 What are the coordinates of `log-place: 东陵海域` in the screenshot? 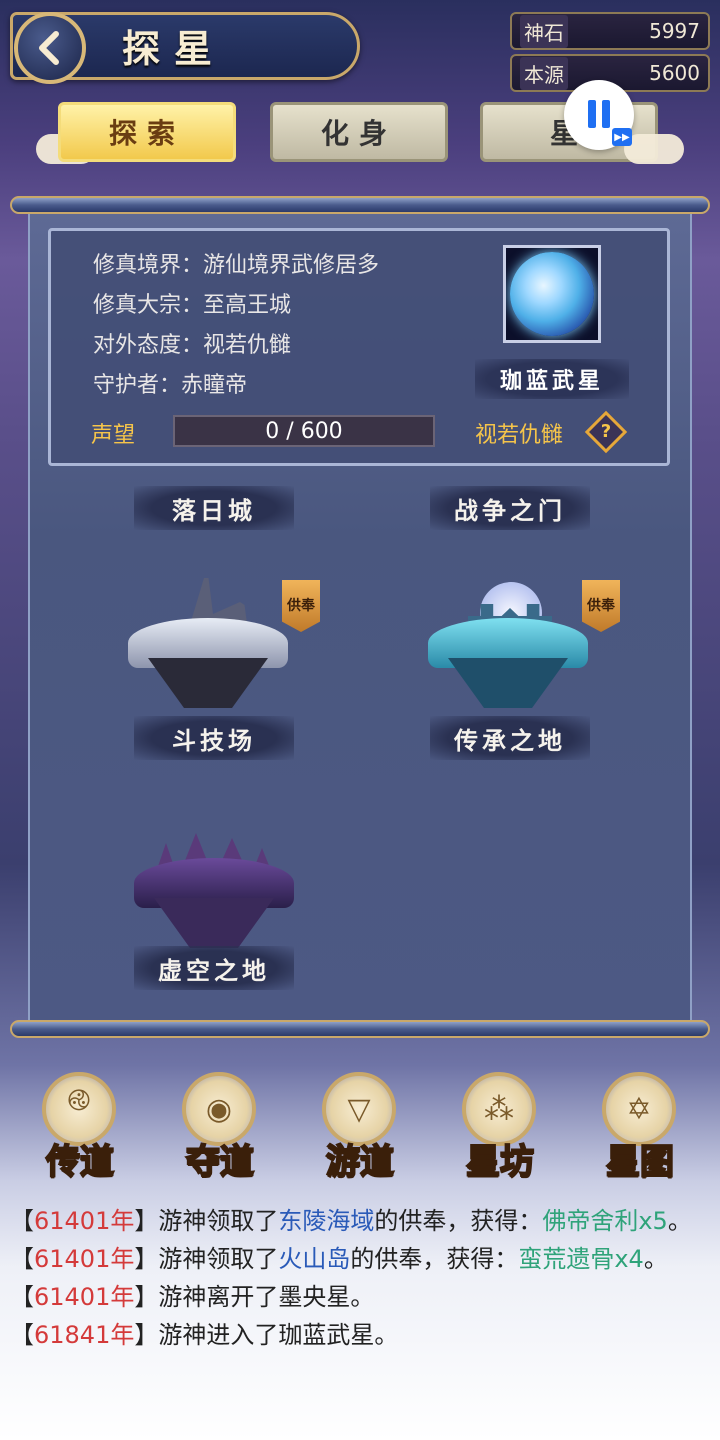 It's located at (326, 1221).